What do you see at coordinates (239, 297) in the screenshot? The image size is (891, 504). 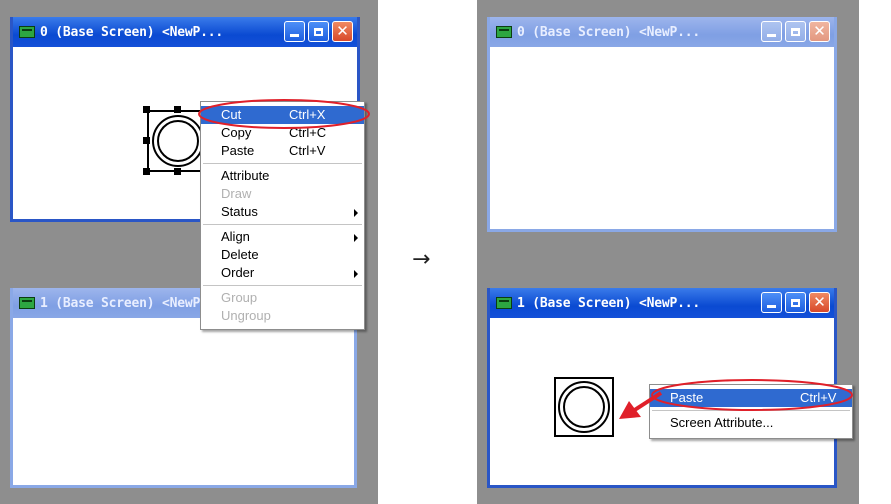 I see `menu-item-label: Group` at bounding box center [239, 297].